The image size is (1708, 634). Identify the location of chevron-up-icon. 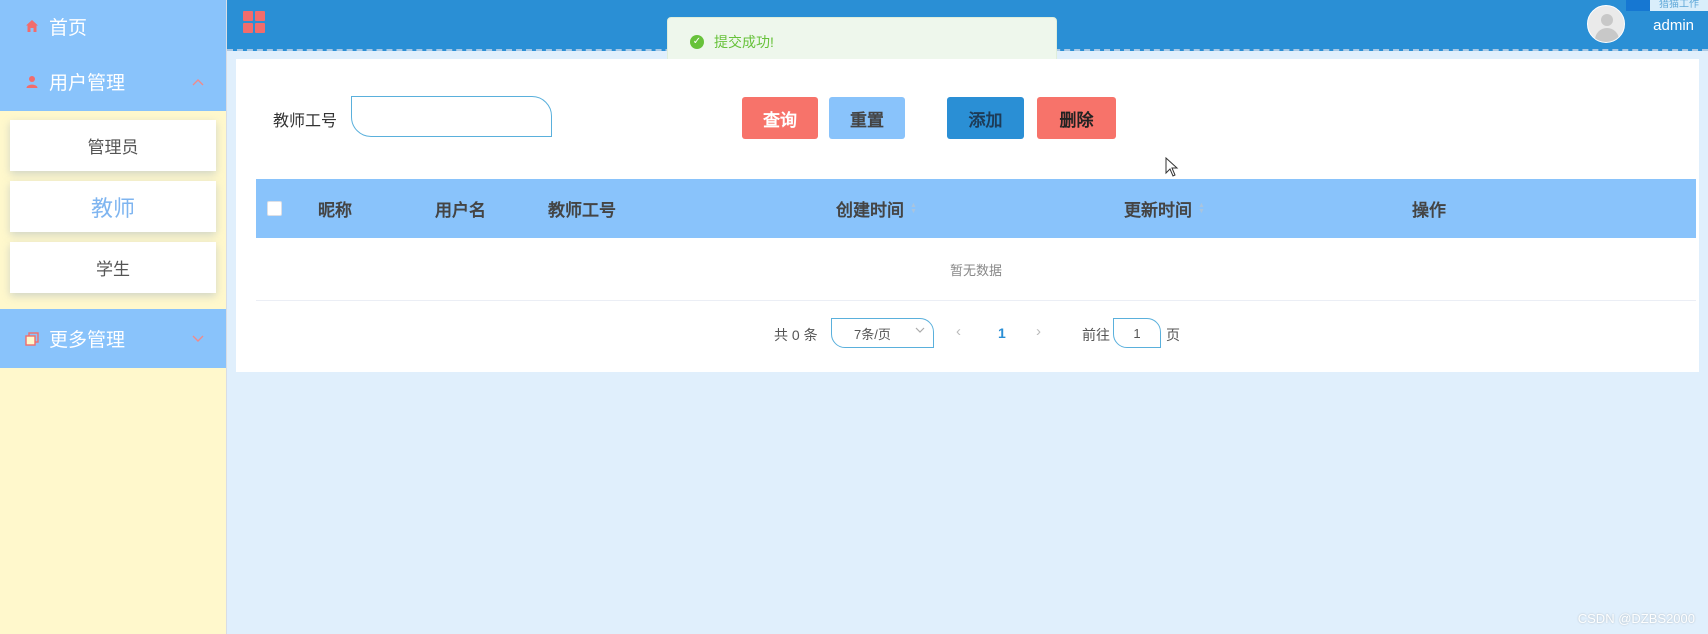
(198, 82).